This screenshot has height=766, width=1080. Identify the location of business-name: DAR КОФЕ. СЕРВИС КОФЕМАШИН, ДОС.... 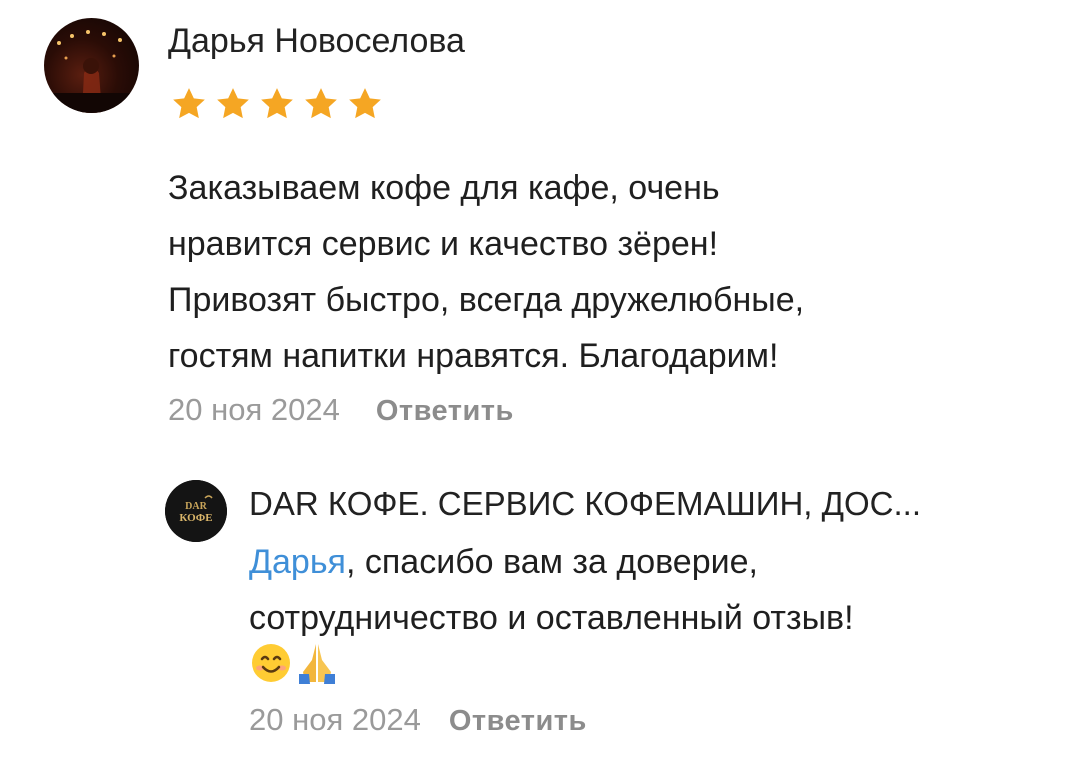
(639, 504).